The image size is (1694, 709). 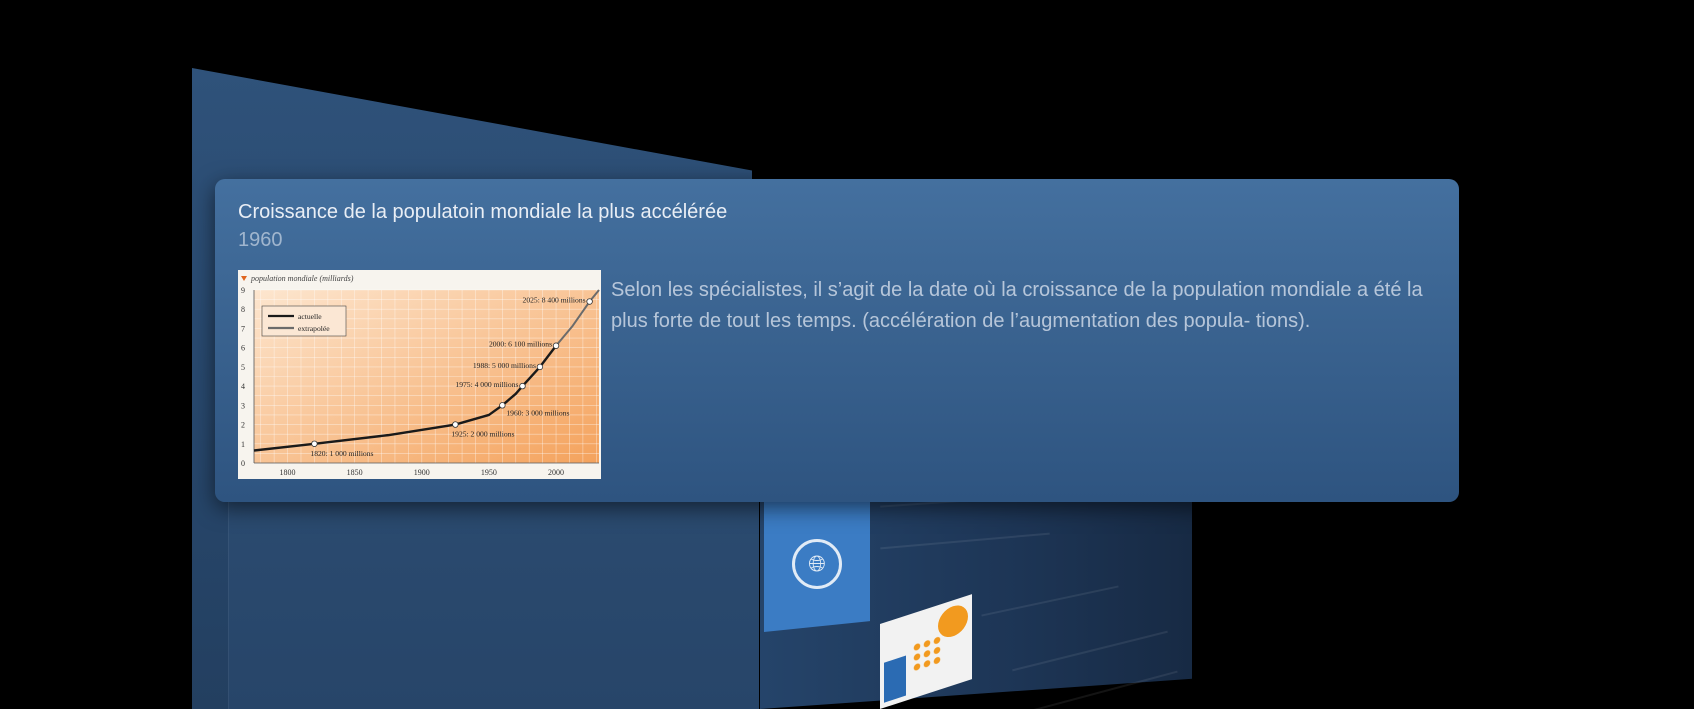 I want to click on y-tick-label: 1, so click(x=243, y=444).